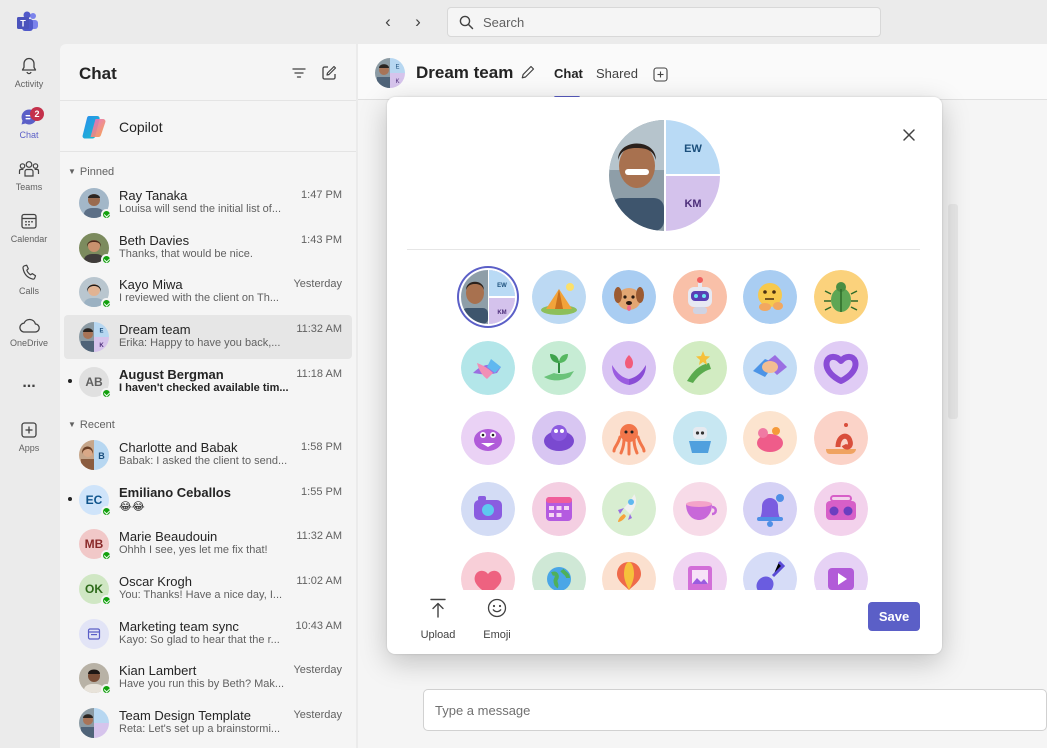  I want to click on avatar-option-boombox, so click(841, 509).